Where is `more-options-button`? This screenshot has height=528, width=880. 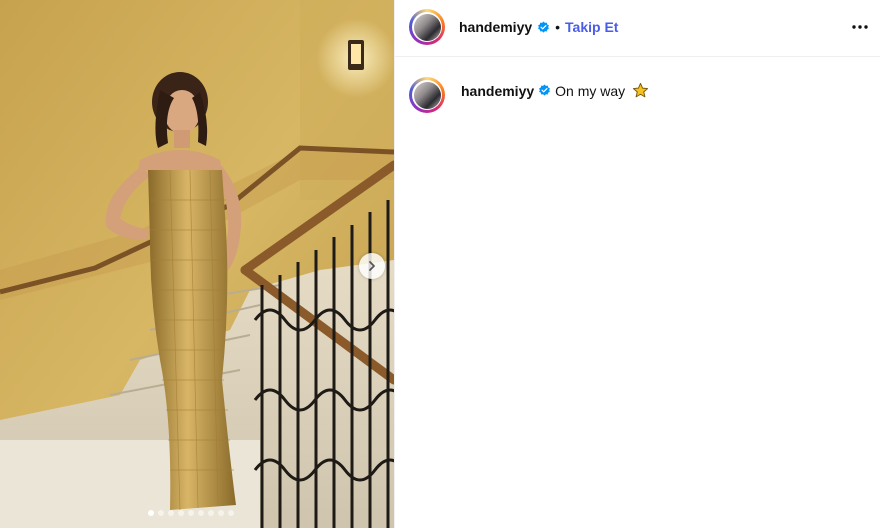 more-options-button is located at coordinates (860, 29).